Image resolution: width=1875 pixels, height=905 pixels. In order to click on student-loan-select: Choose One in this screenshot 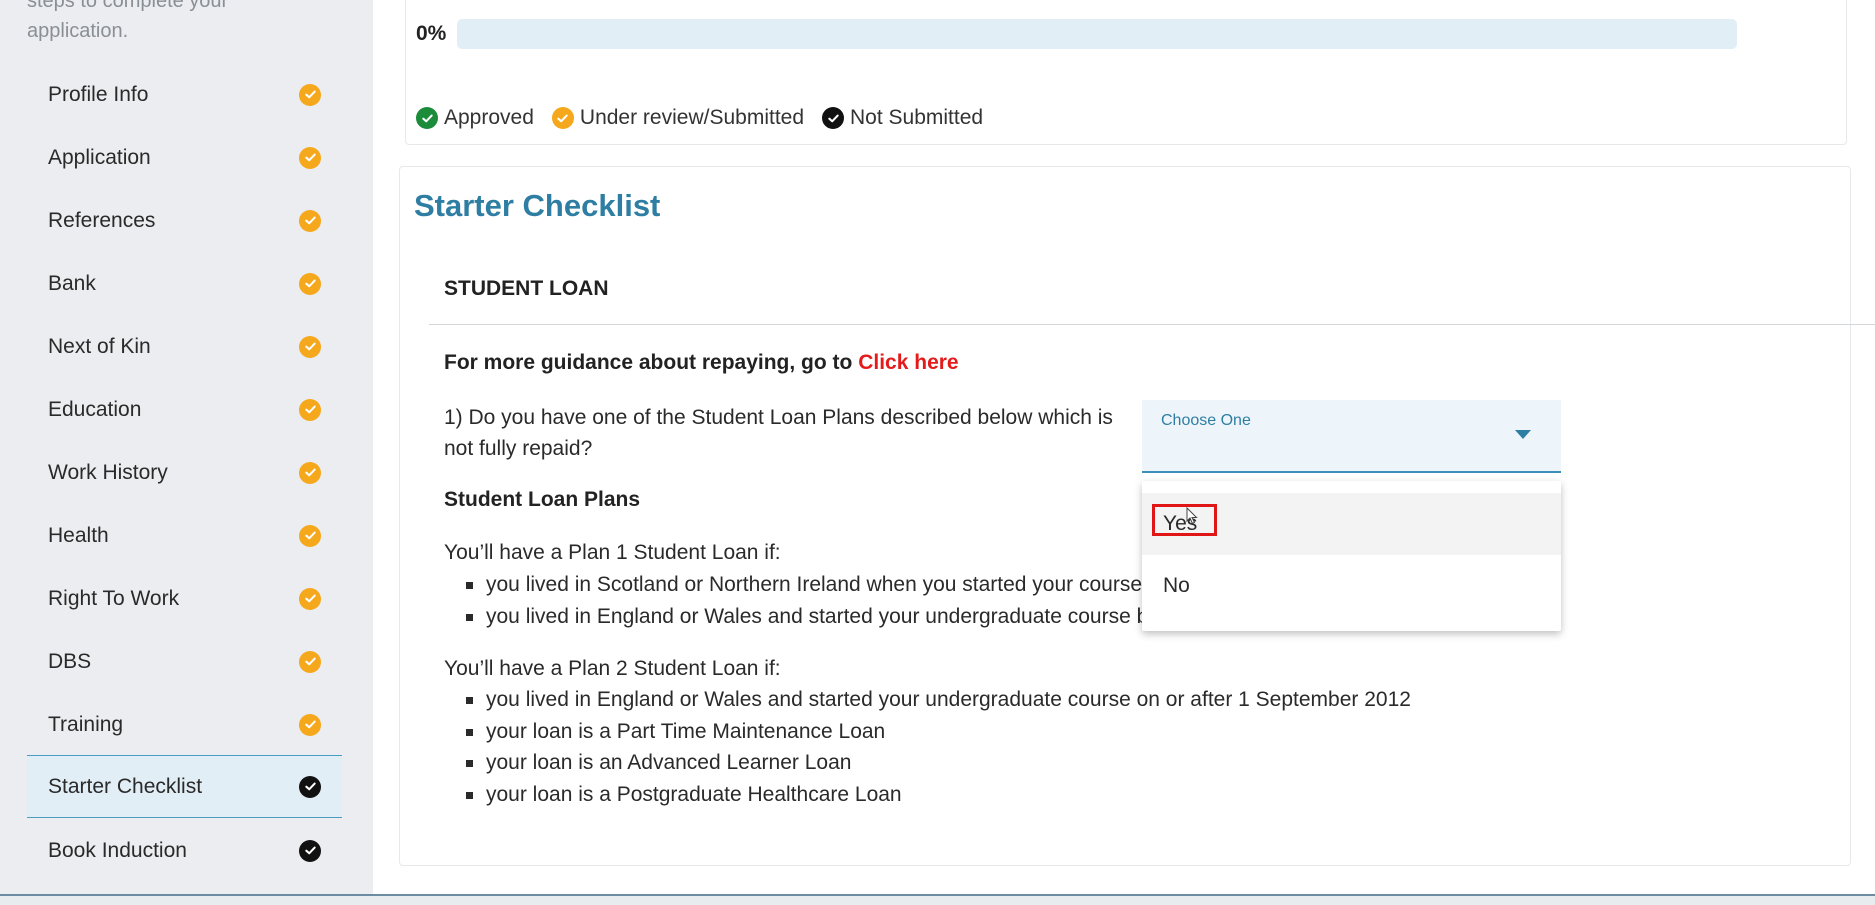, I will do `click(1351, 436)`.